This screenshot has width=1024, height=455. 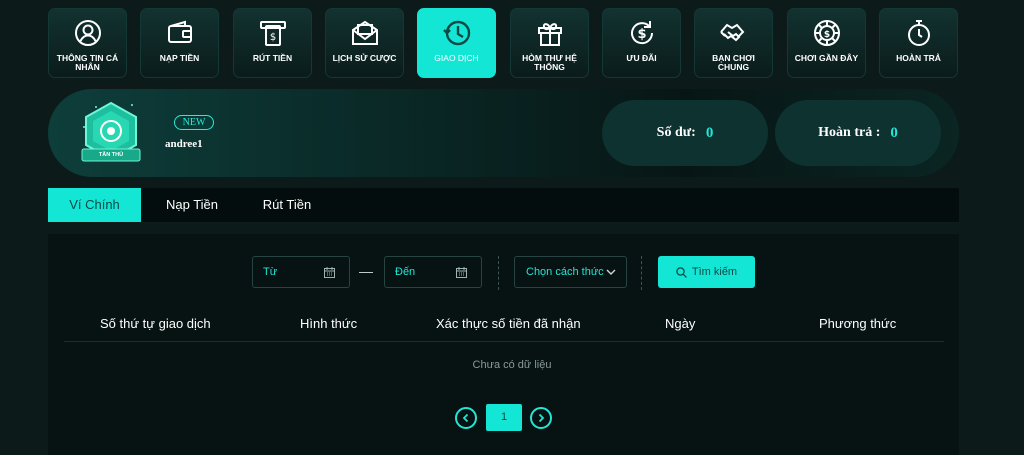 I want to click on tab-main-wallet: Ví Chính, so click(x=94, y=205).